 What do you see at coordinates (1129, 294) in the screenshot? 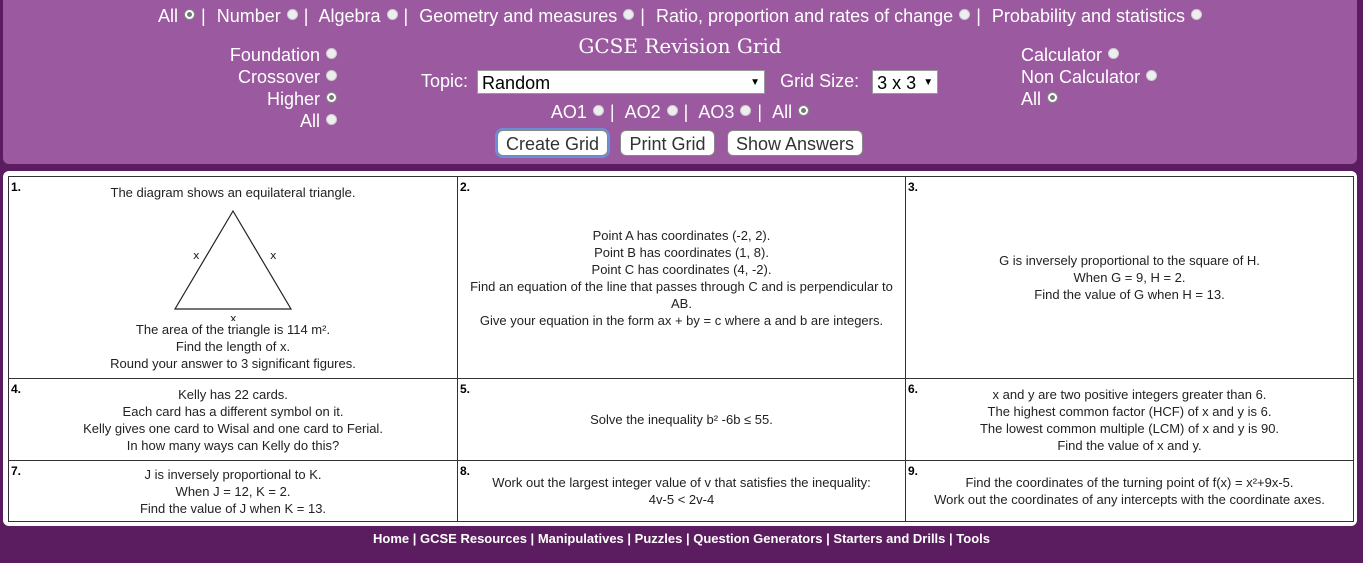
I see `question-text: Find the value of G when H = 13.` at bounding box center [1129, 294].